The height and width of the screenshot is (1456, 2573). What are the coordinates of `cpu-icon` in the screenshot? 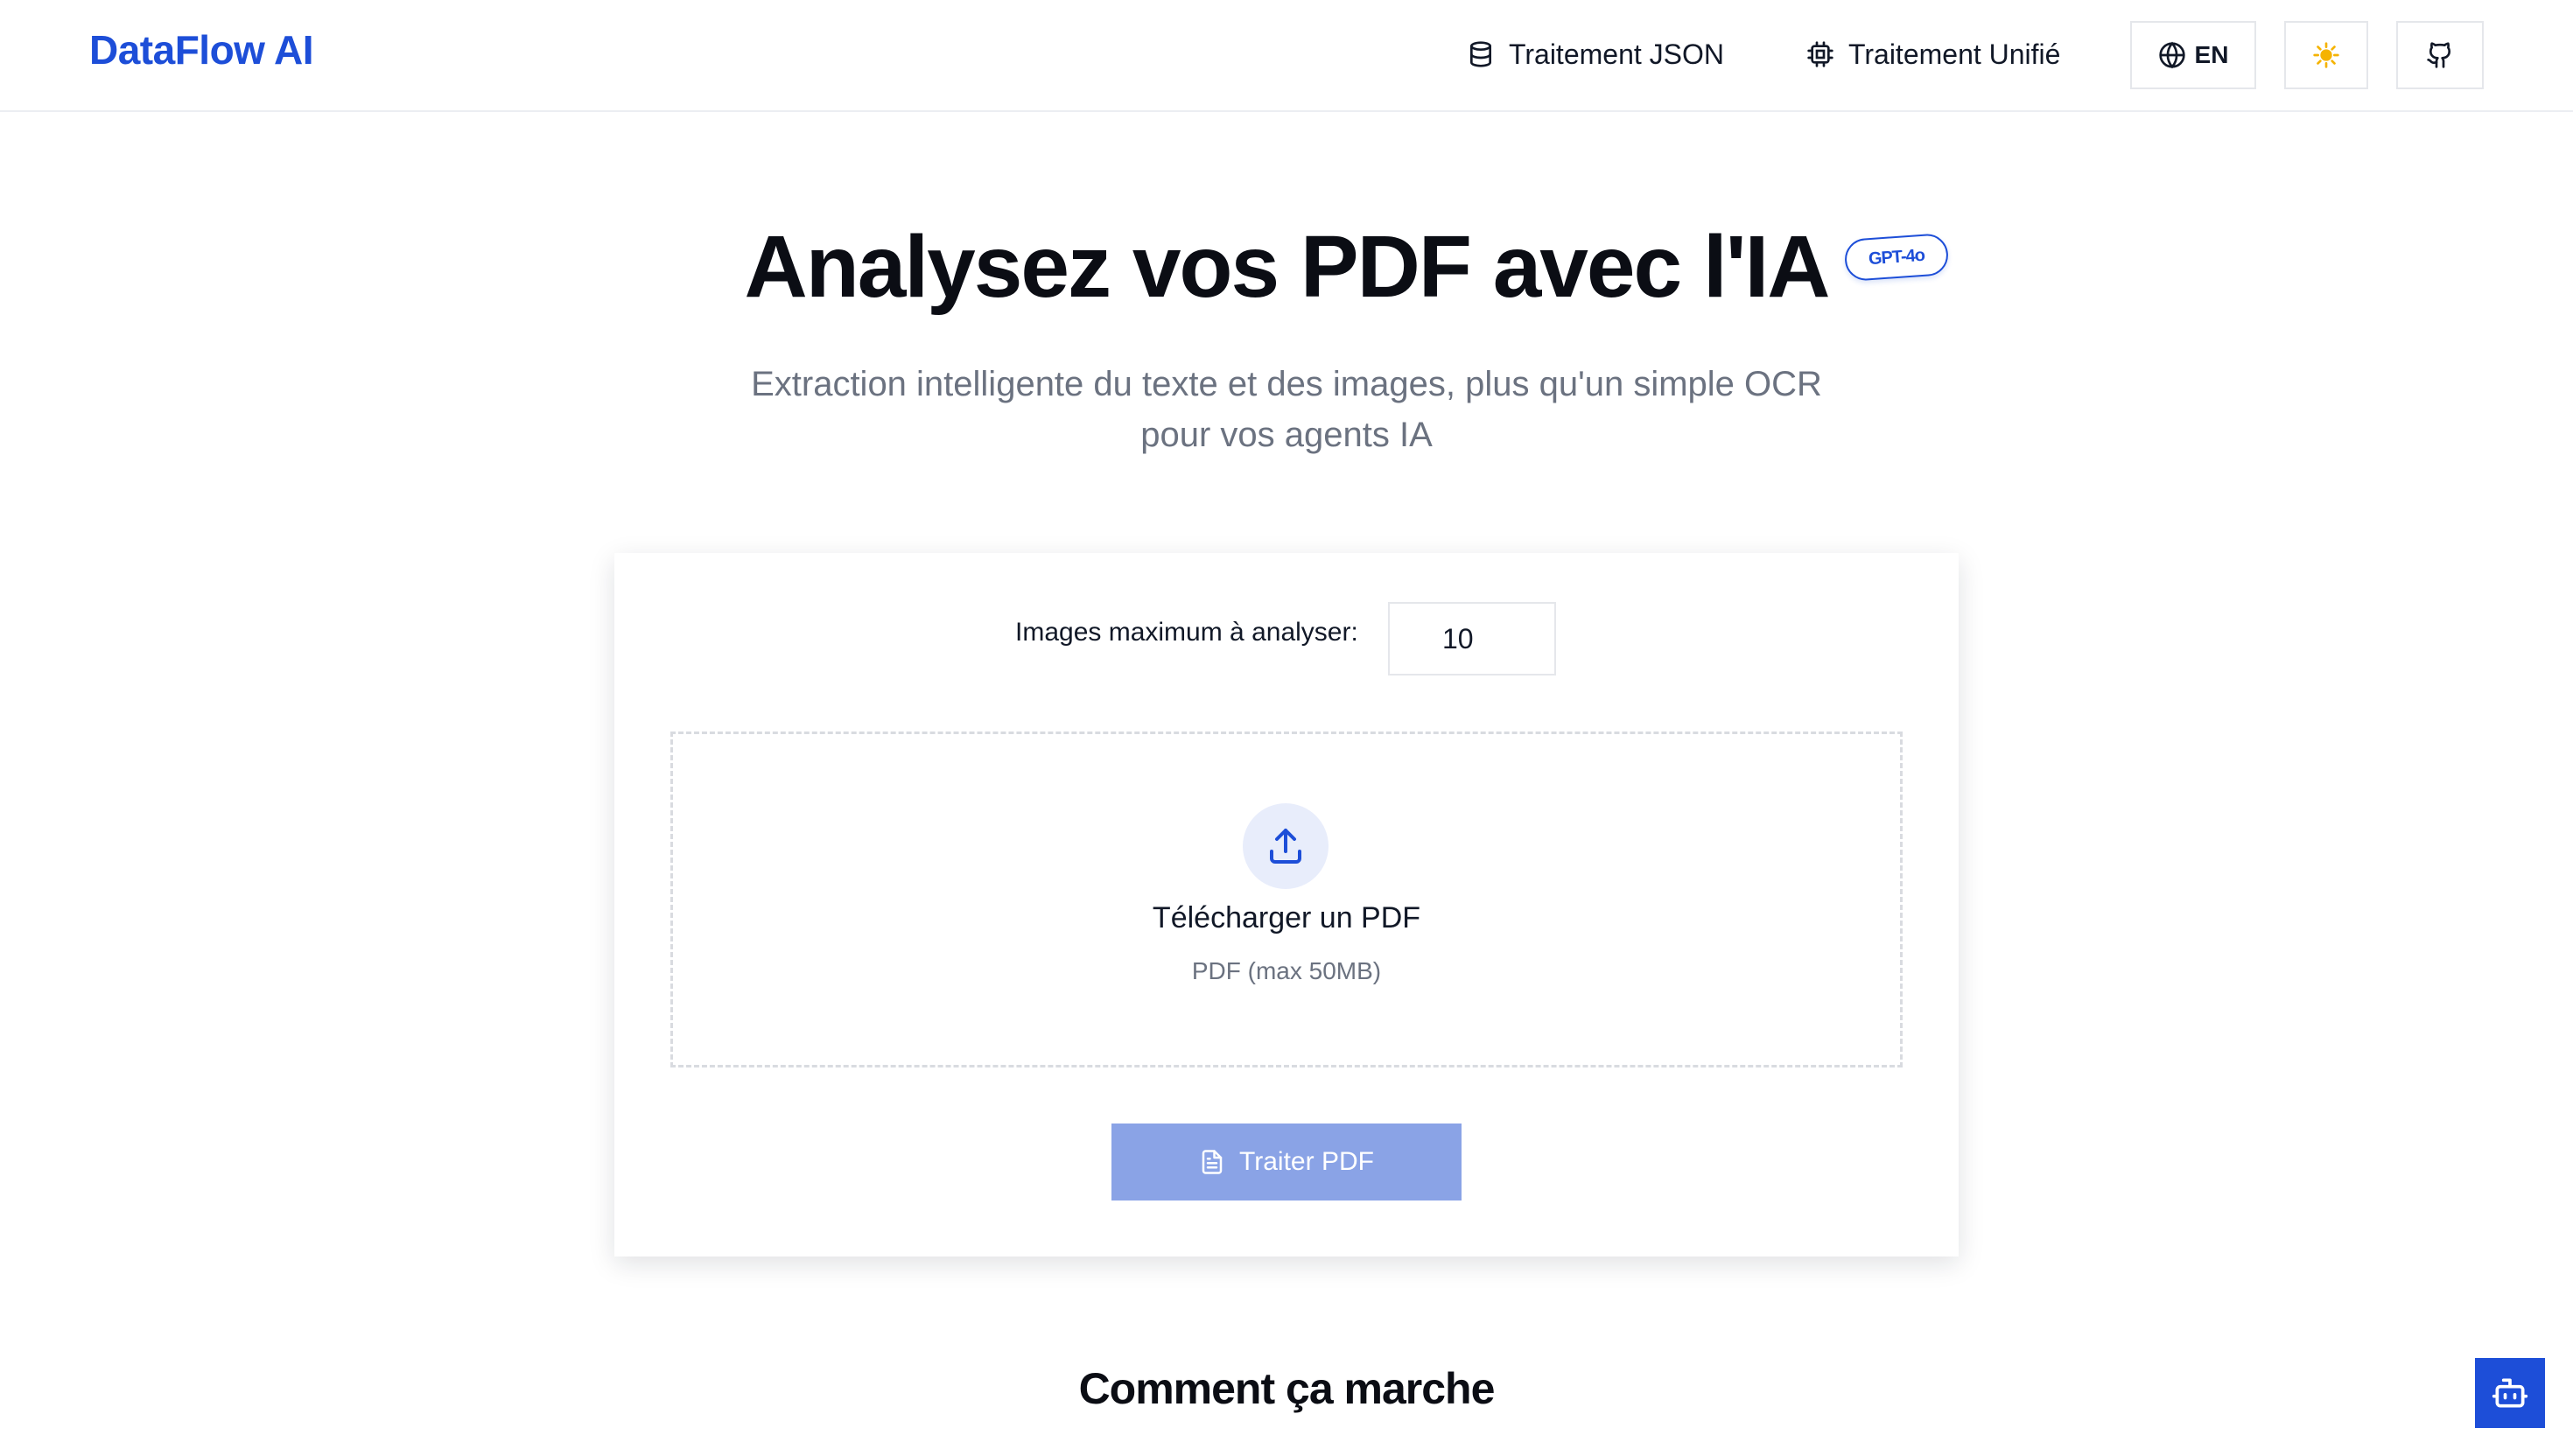 It's located at (1820, 54).